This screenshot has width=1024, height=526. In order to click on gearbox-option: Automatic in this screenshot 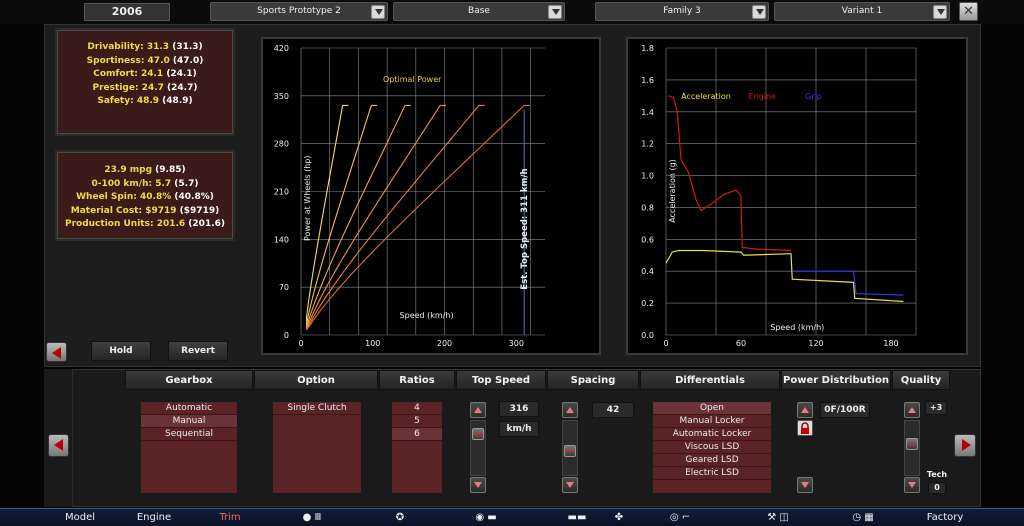, I will do `click(189, 408)`.